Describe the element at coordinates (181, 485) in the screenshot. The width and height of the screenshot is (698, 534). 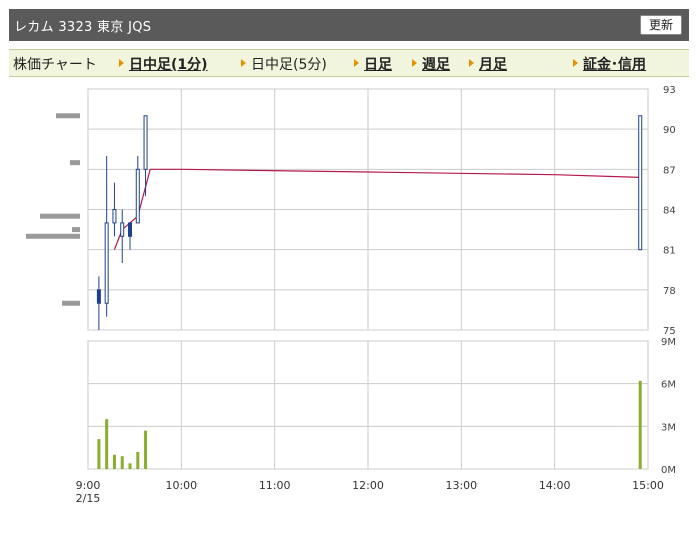
I see `x-tick-label: 10:00` at that location.